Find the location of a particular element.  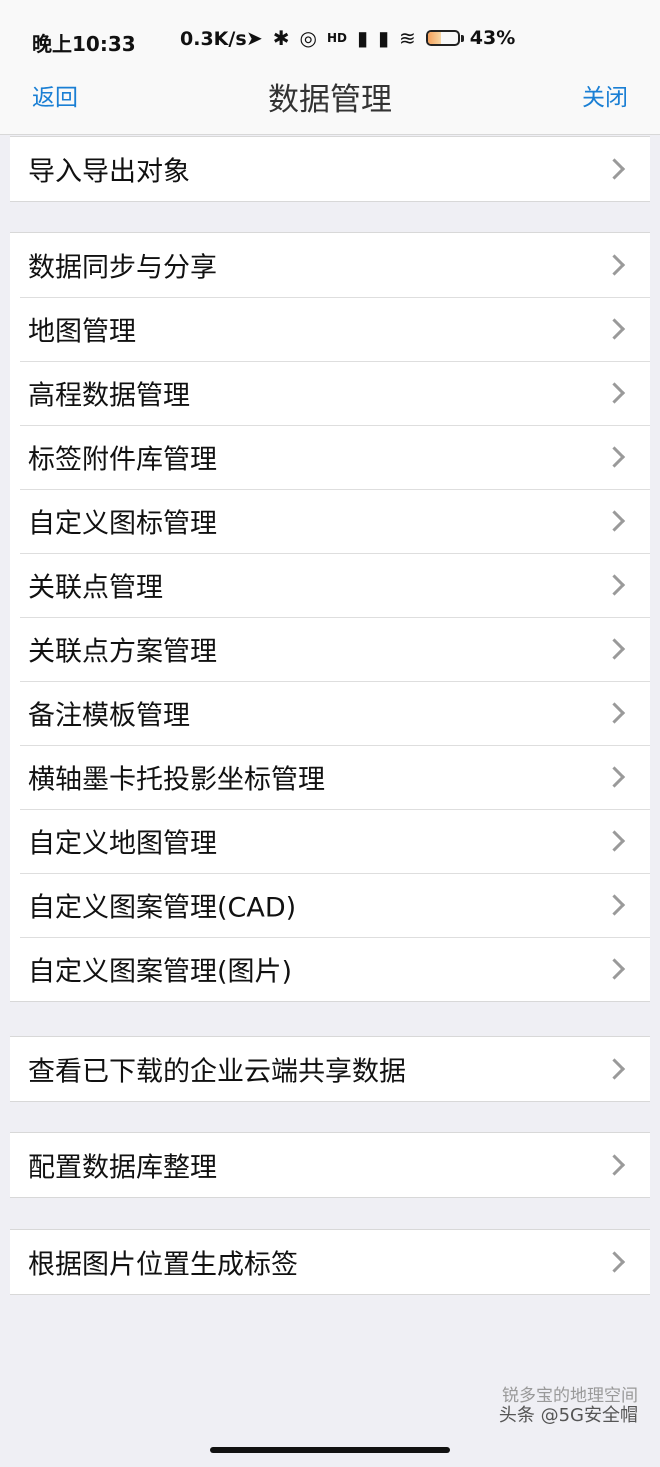

list-item: 导入导出对象 is located at coordinates (330, 169).